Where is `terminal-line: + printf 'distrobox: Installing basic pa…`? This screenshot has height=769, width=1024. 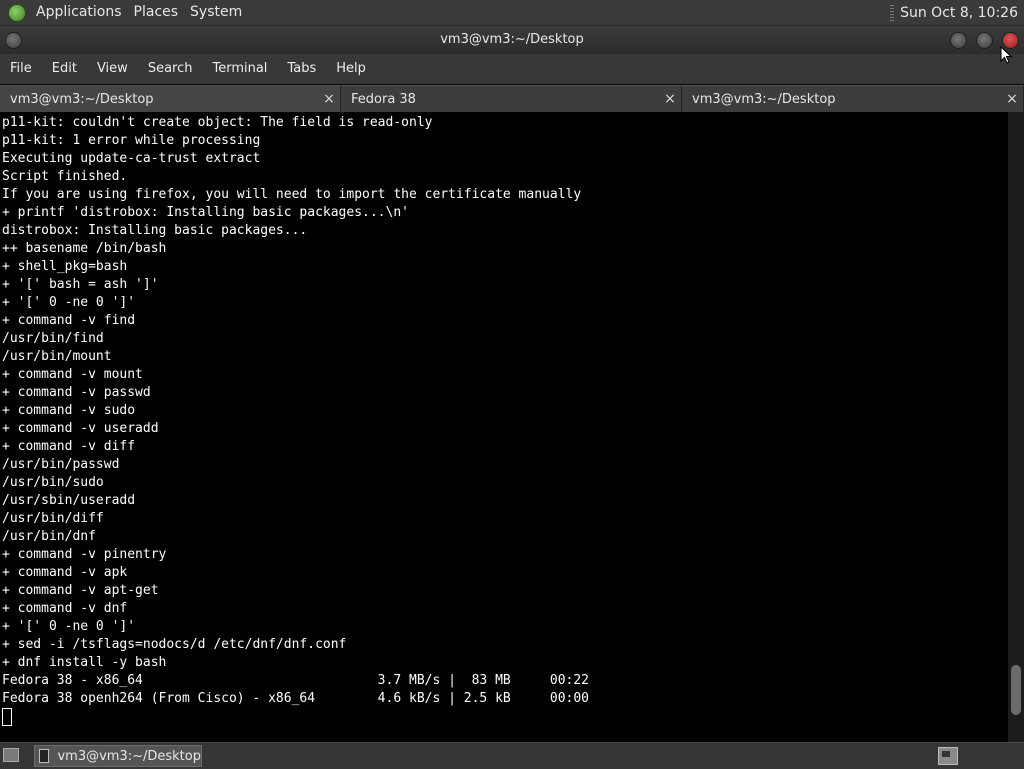
terminal-line: + printf 'distrobox: Installing basic pa… is located at coordinates (205, 212).